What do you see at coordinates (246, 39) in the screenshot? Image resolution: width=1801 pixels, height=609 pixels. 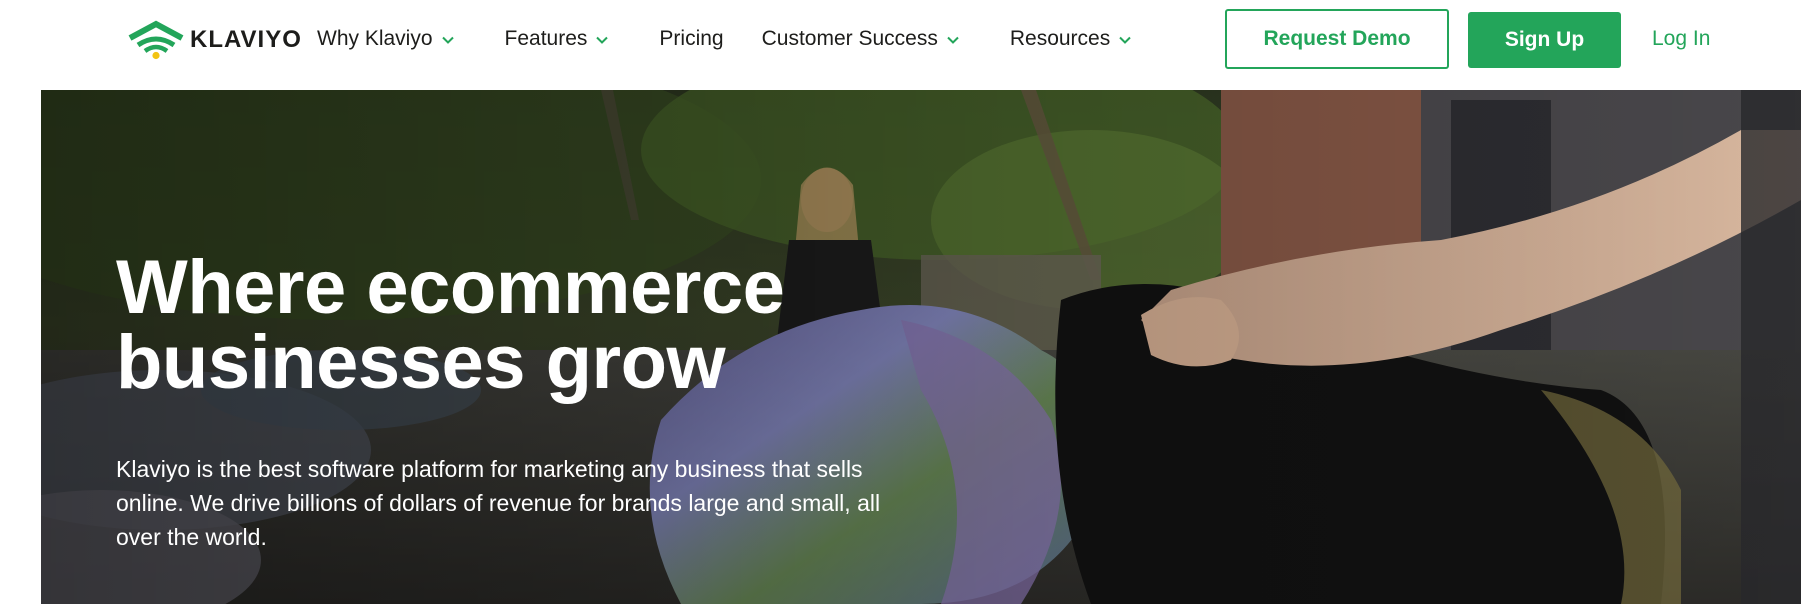 I see `logo-wordmark: KLAVIYO` at bounding box center [246, 39].